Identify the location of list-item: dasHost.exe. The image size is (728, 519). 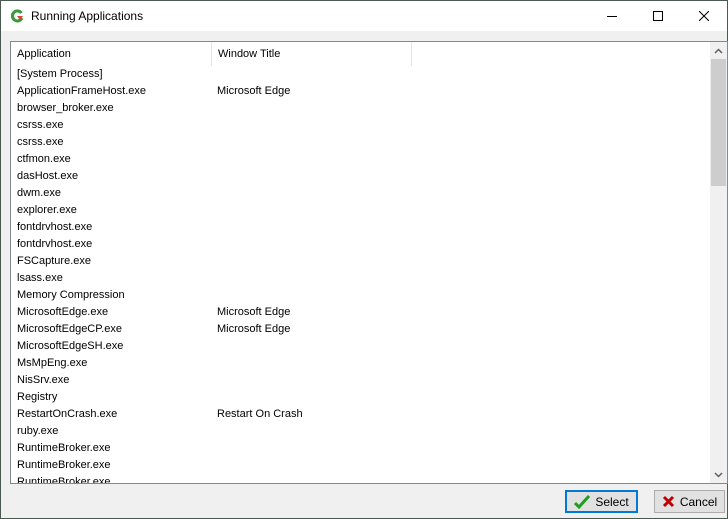
(360, 176).